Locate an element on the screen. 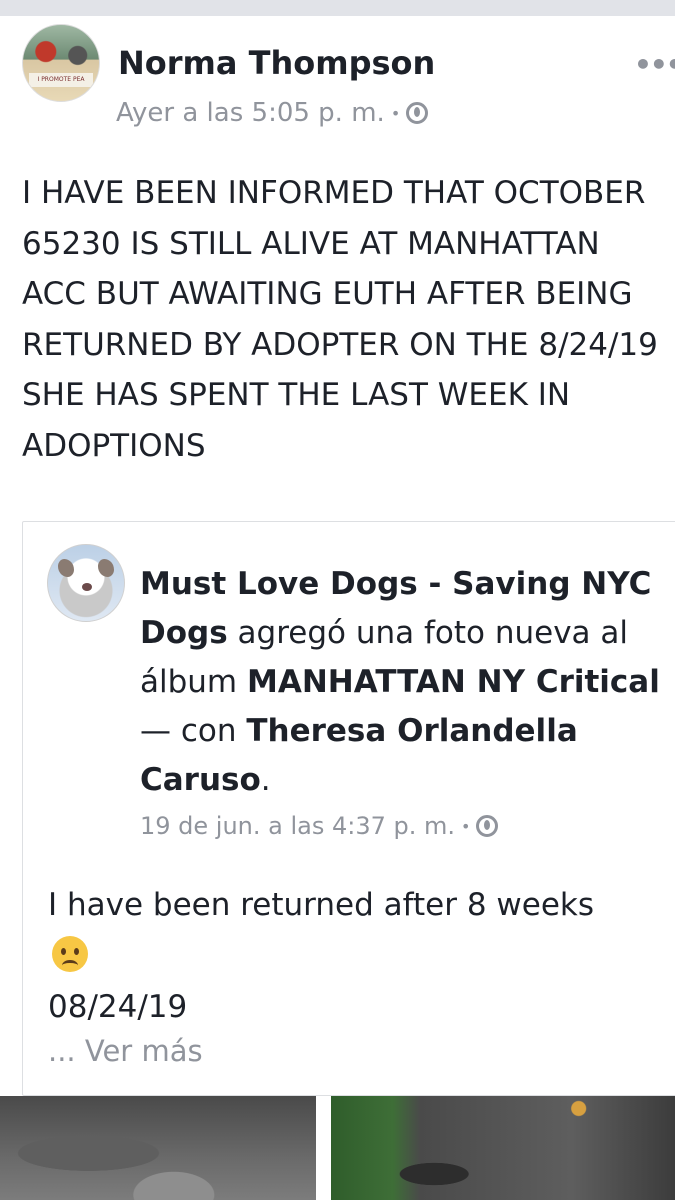 The image size is (675, 1200). dog-ear-right is located at coordinates (106, 568).